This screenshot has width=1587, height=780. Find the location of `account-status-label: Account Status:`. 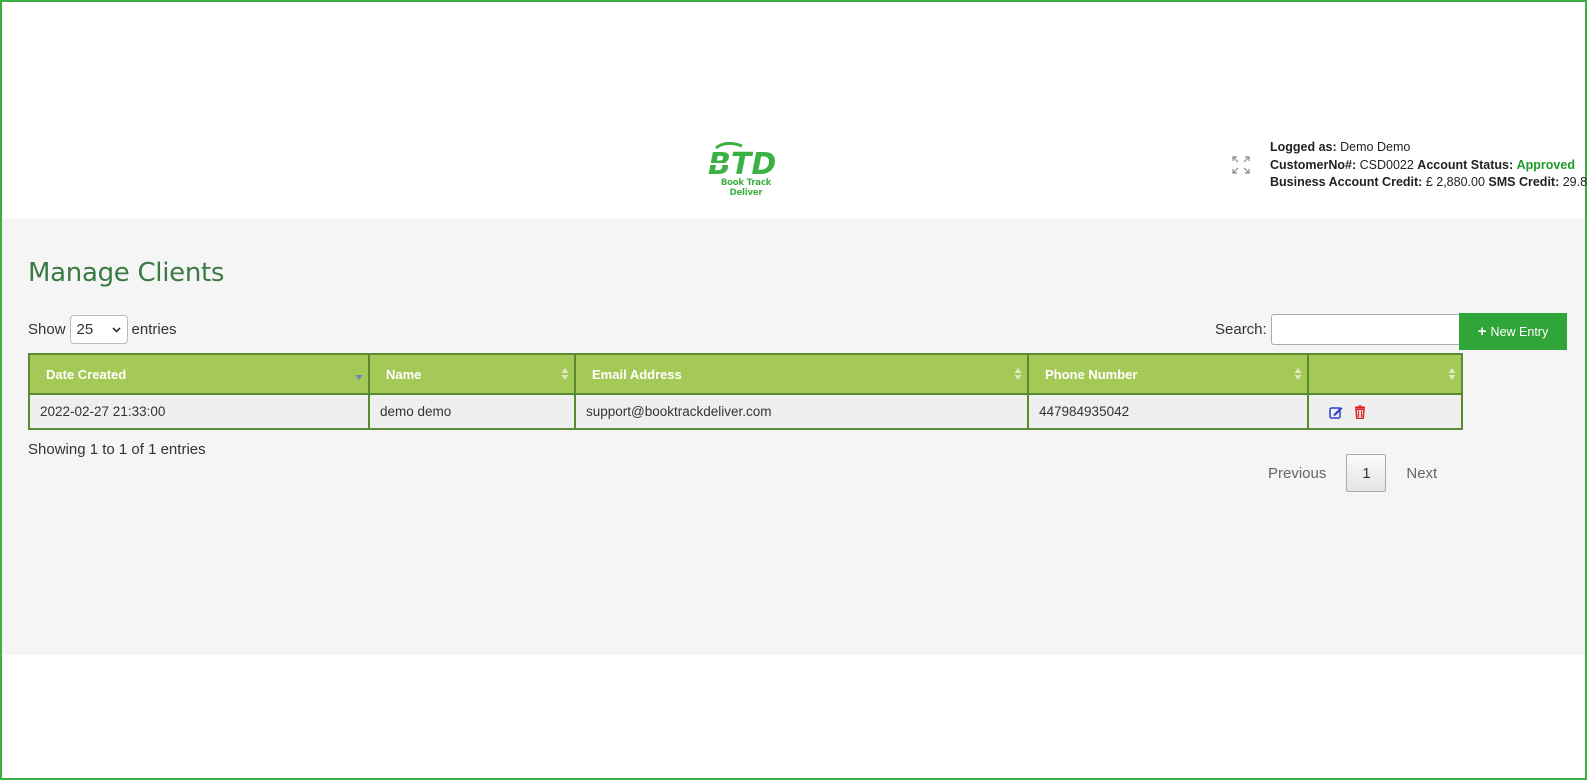

account-status-label: Account Status: is located at coordinates (1465, 164).